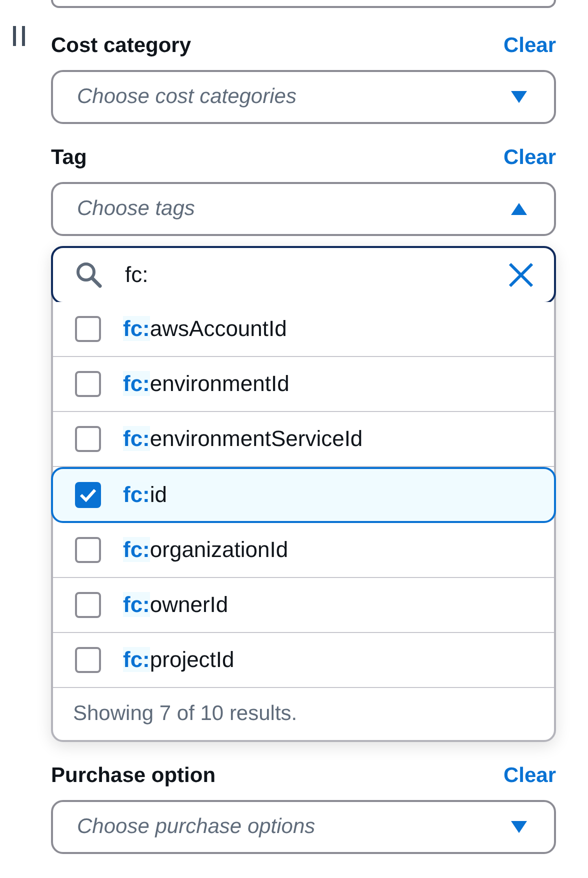 This screenshot has height=878, width=588. What do you see at coordinates (303, 495) in the screenshot?
I see `tag-option: fc:id` at bounding box center [303, 495].